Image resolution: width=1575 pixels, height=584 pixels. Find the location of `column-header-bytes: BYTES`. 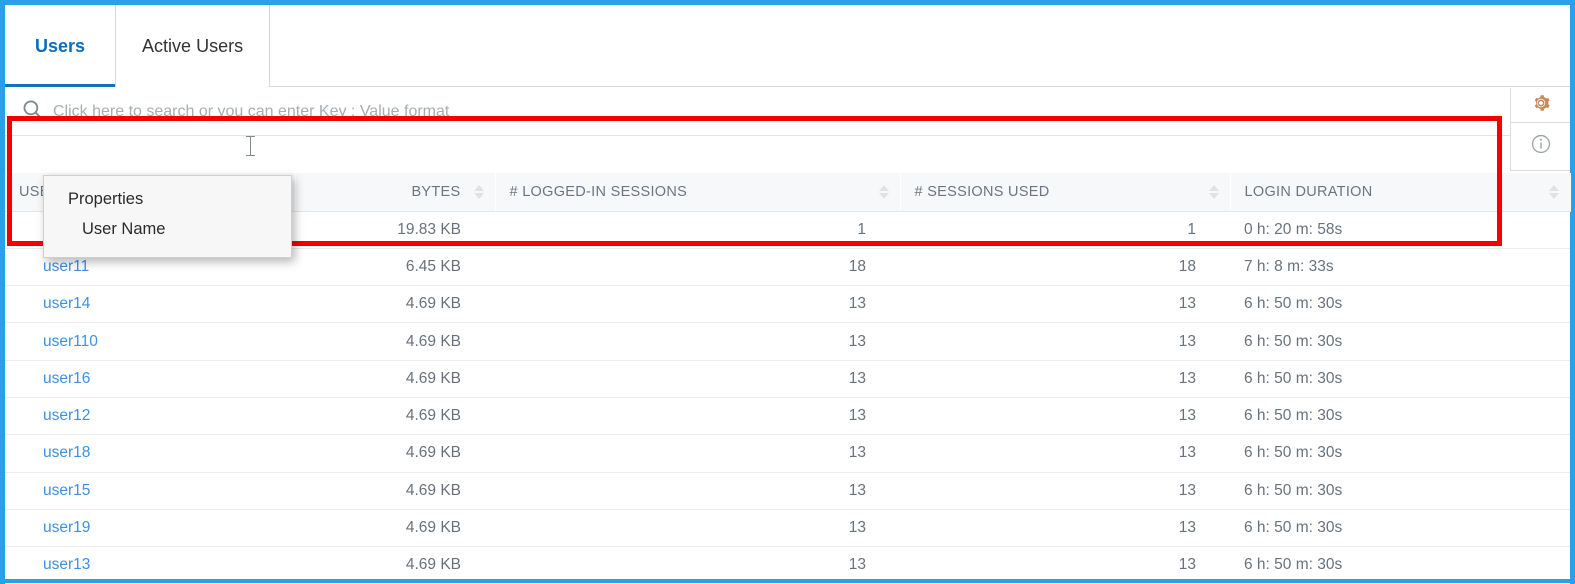

column-header-bytes: BYTES is located at coordinates (395, 192).